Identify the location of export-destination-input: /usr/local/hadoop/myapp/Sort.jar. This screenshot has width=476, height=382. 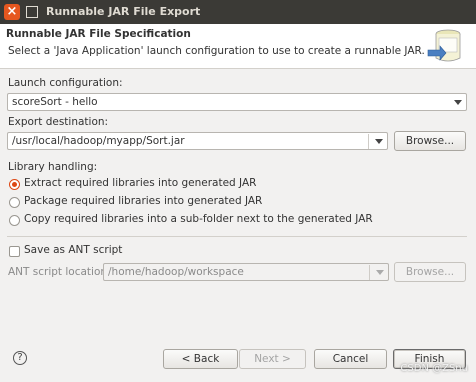
(197, 141).